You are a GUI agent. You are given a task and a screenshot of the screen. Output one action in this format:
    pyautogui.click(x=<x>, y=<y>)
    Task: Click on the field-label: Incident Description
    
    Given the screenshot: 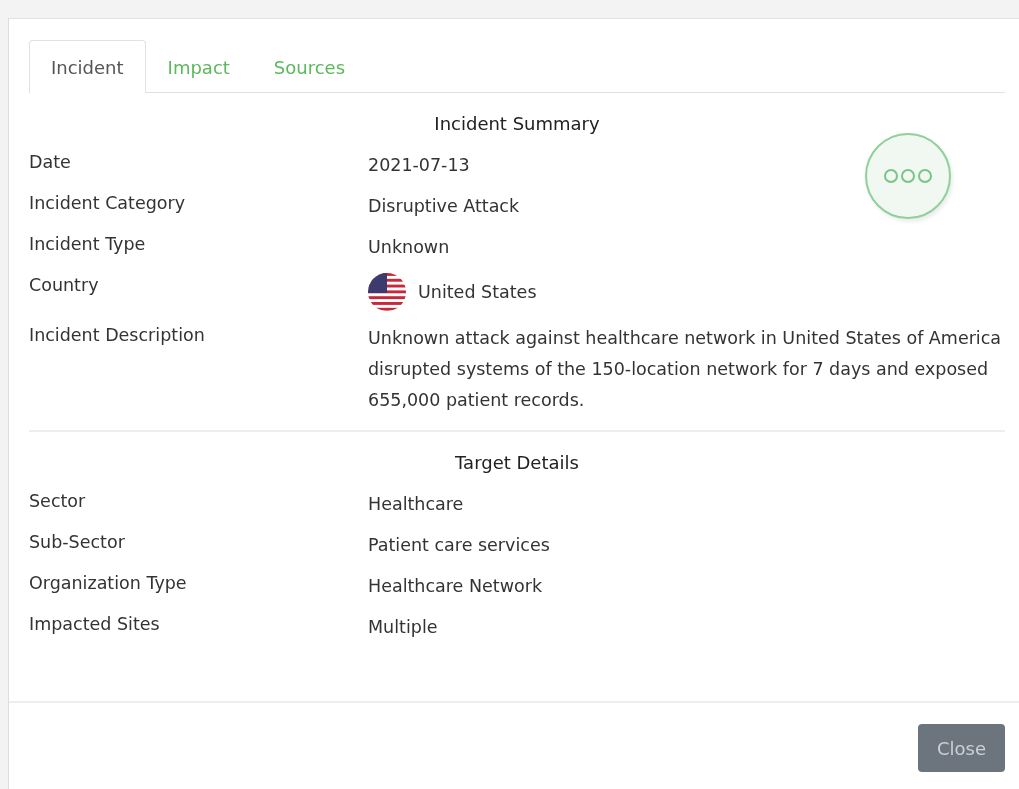 What is the action you would take?
    pyautogui.click(x=117, y=334)
    